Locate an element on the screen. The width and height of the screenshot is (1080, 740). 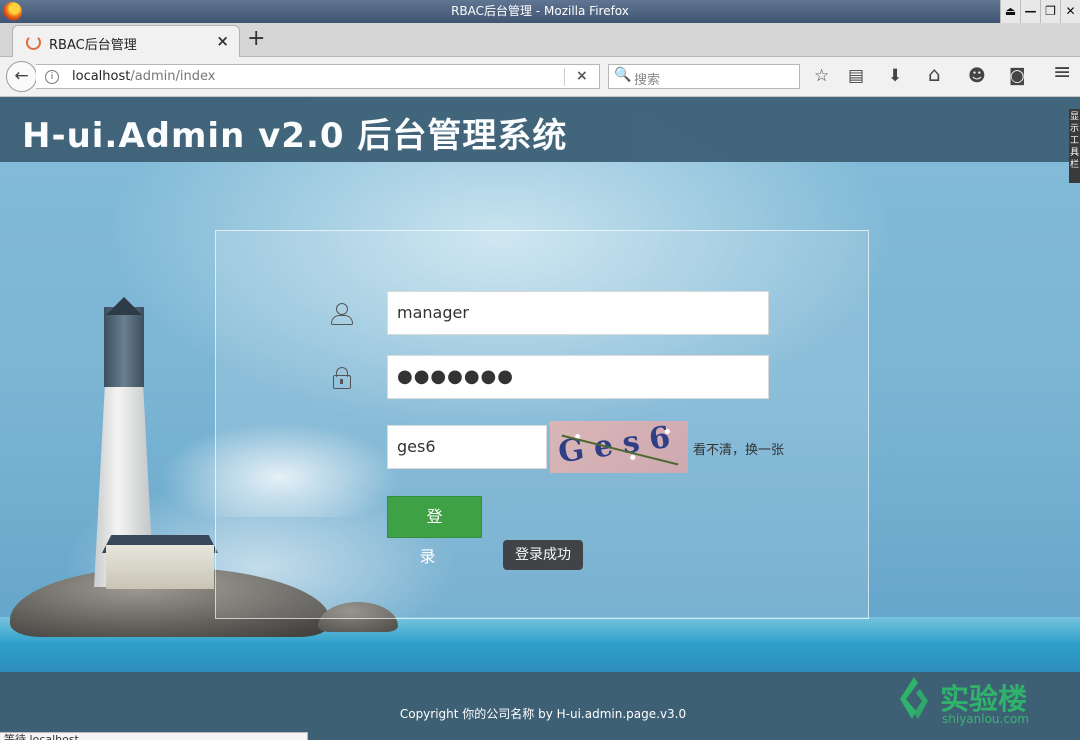
url-text: localhost/admin/index is located at coordinates (143, 76).